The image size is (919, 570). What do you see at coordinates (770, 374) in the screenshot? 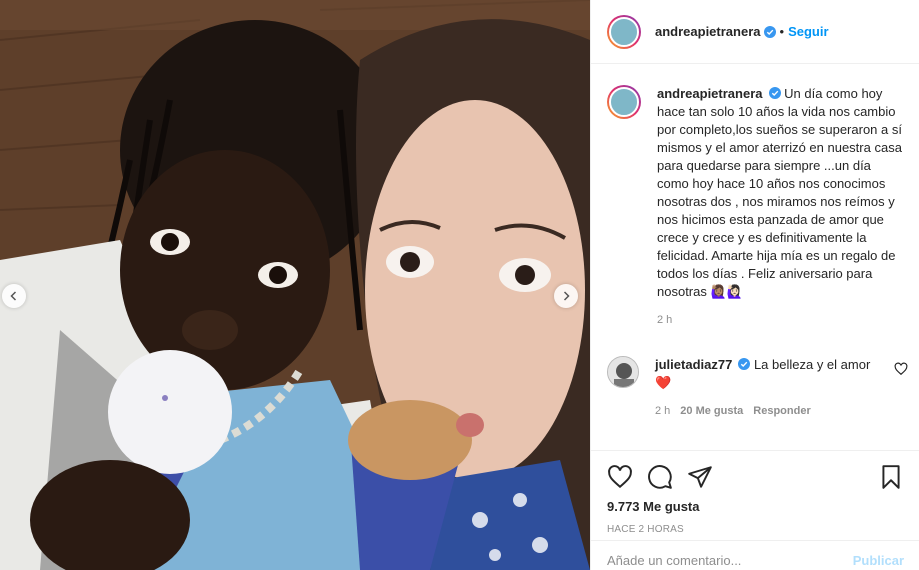
I see `comment-text-block: julietadiaz77 La belleza y el amor ❤️` at bounding box center [770, 374].